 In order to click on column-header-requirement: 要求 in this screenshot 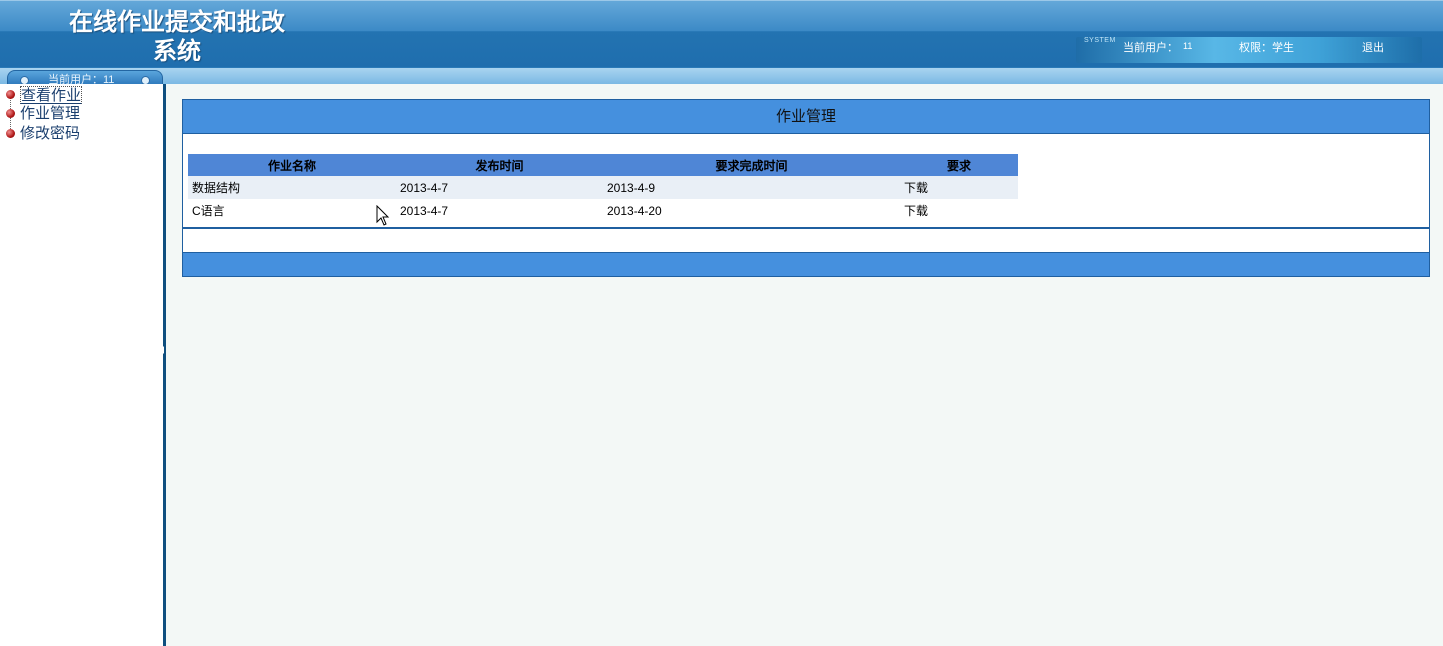, I will do `click(959, 165)`.